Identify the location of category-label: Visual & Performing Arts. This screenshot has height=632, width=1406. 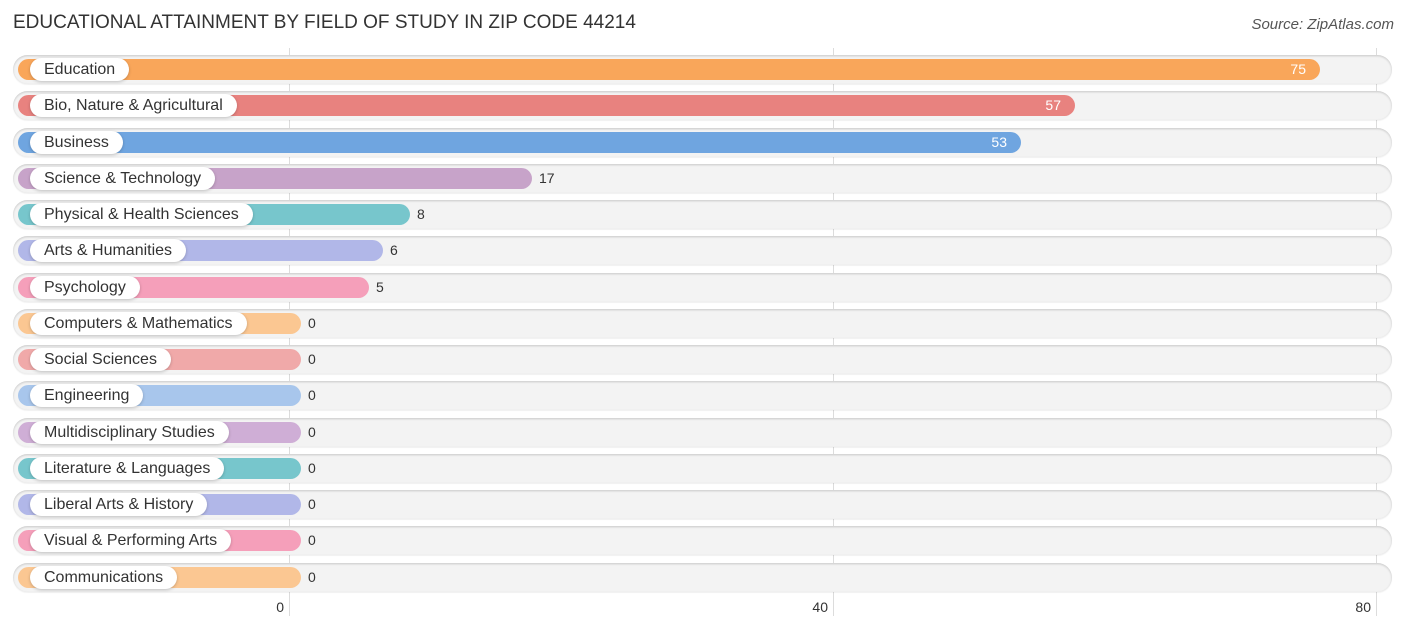
(131, 540).